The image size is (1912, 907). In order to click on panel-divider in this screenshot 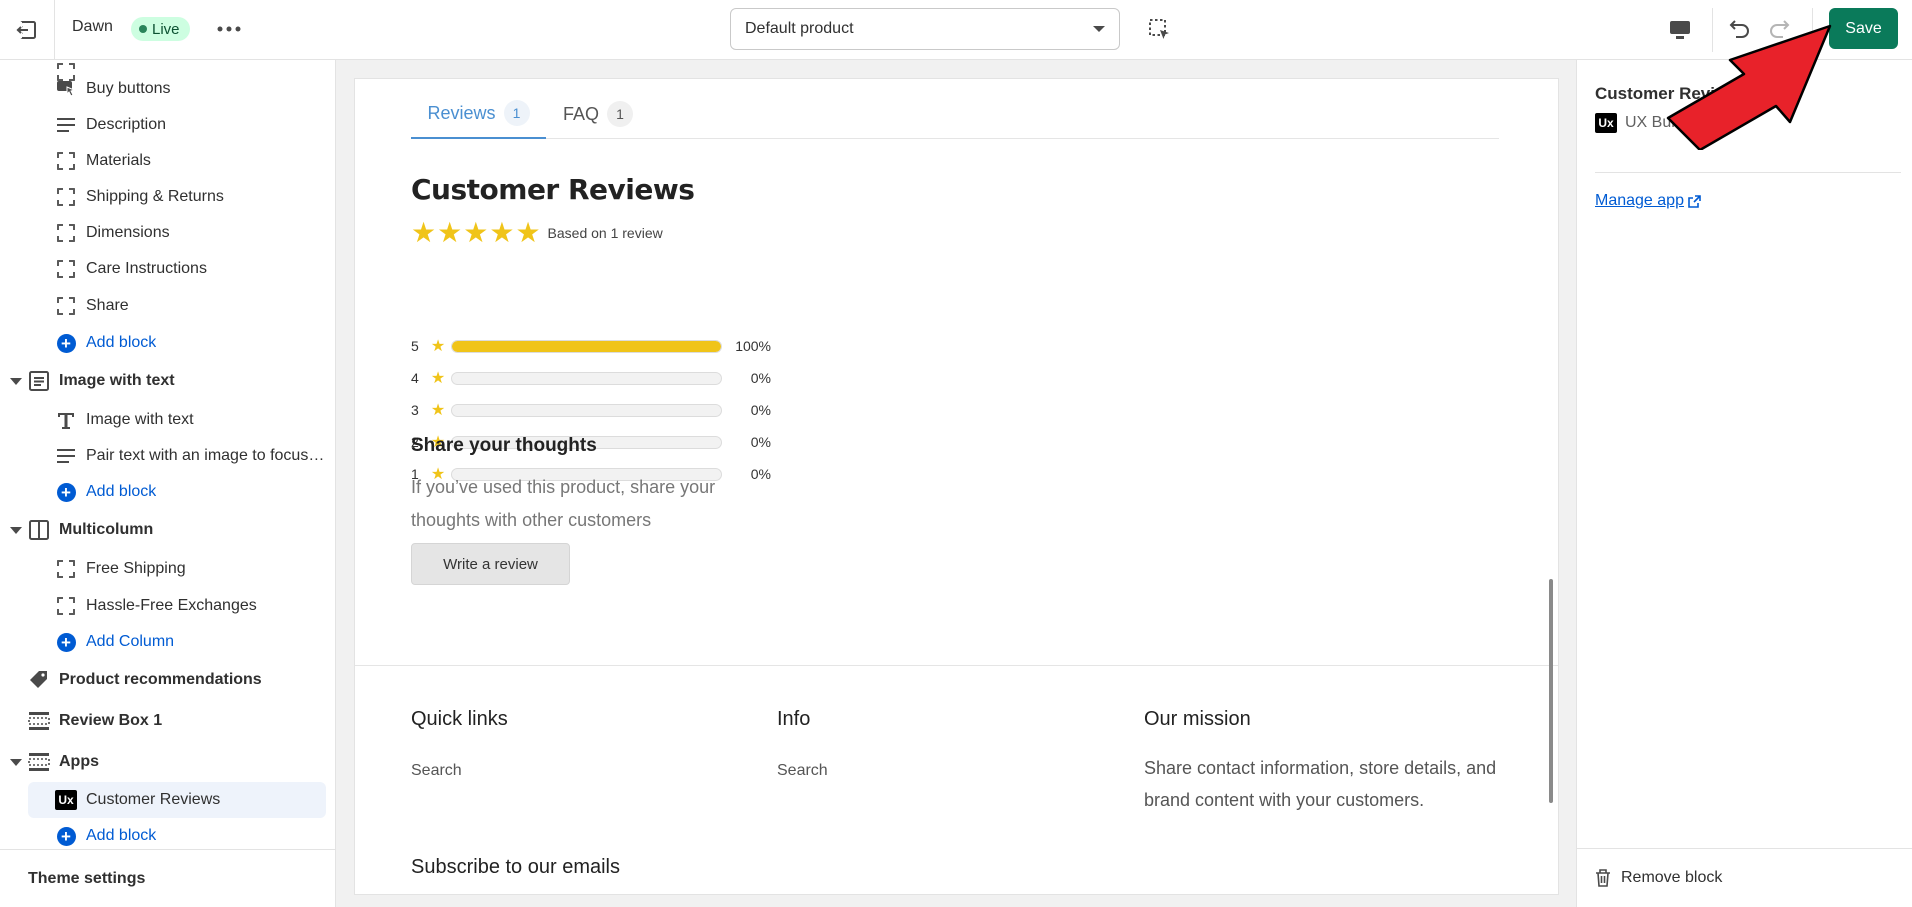, I will do `click(1748, 172)`.